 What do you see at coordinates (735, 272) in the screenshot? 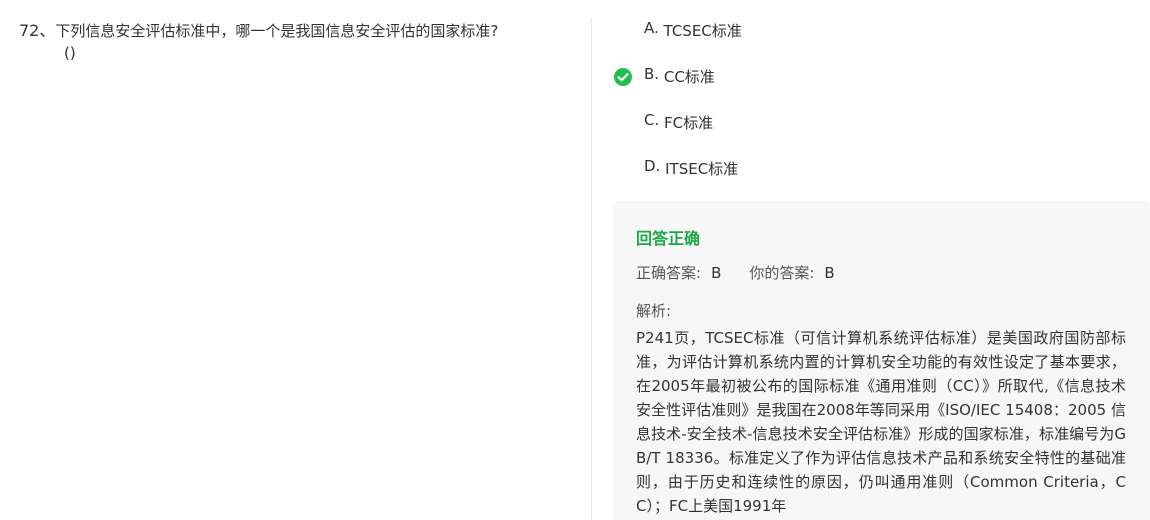
I see `answer-summary: 正确答案: B 你的答案: B` at bounding box center [735, 272].